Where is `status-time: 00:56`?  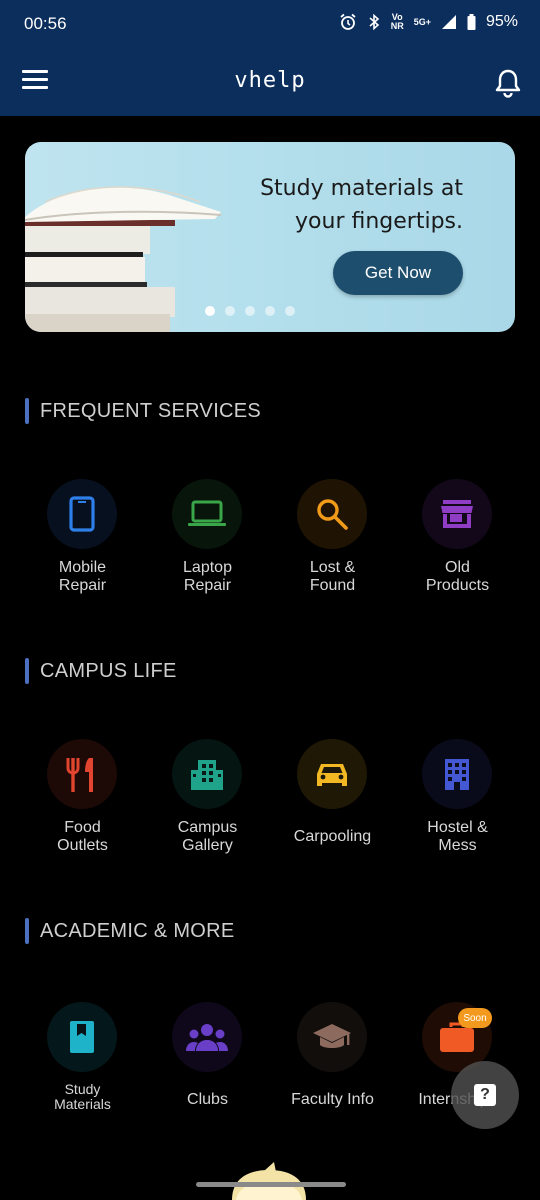
status-time: 00:56 is located at coordinates (45, 23).